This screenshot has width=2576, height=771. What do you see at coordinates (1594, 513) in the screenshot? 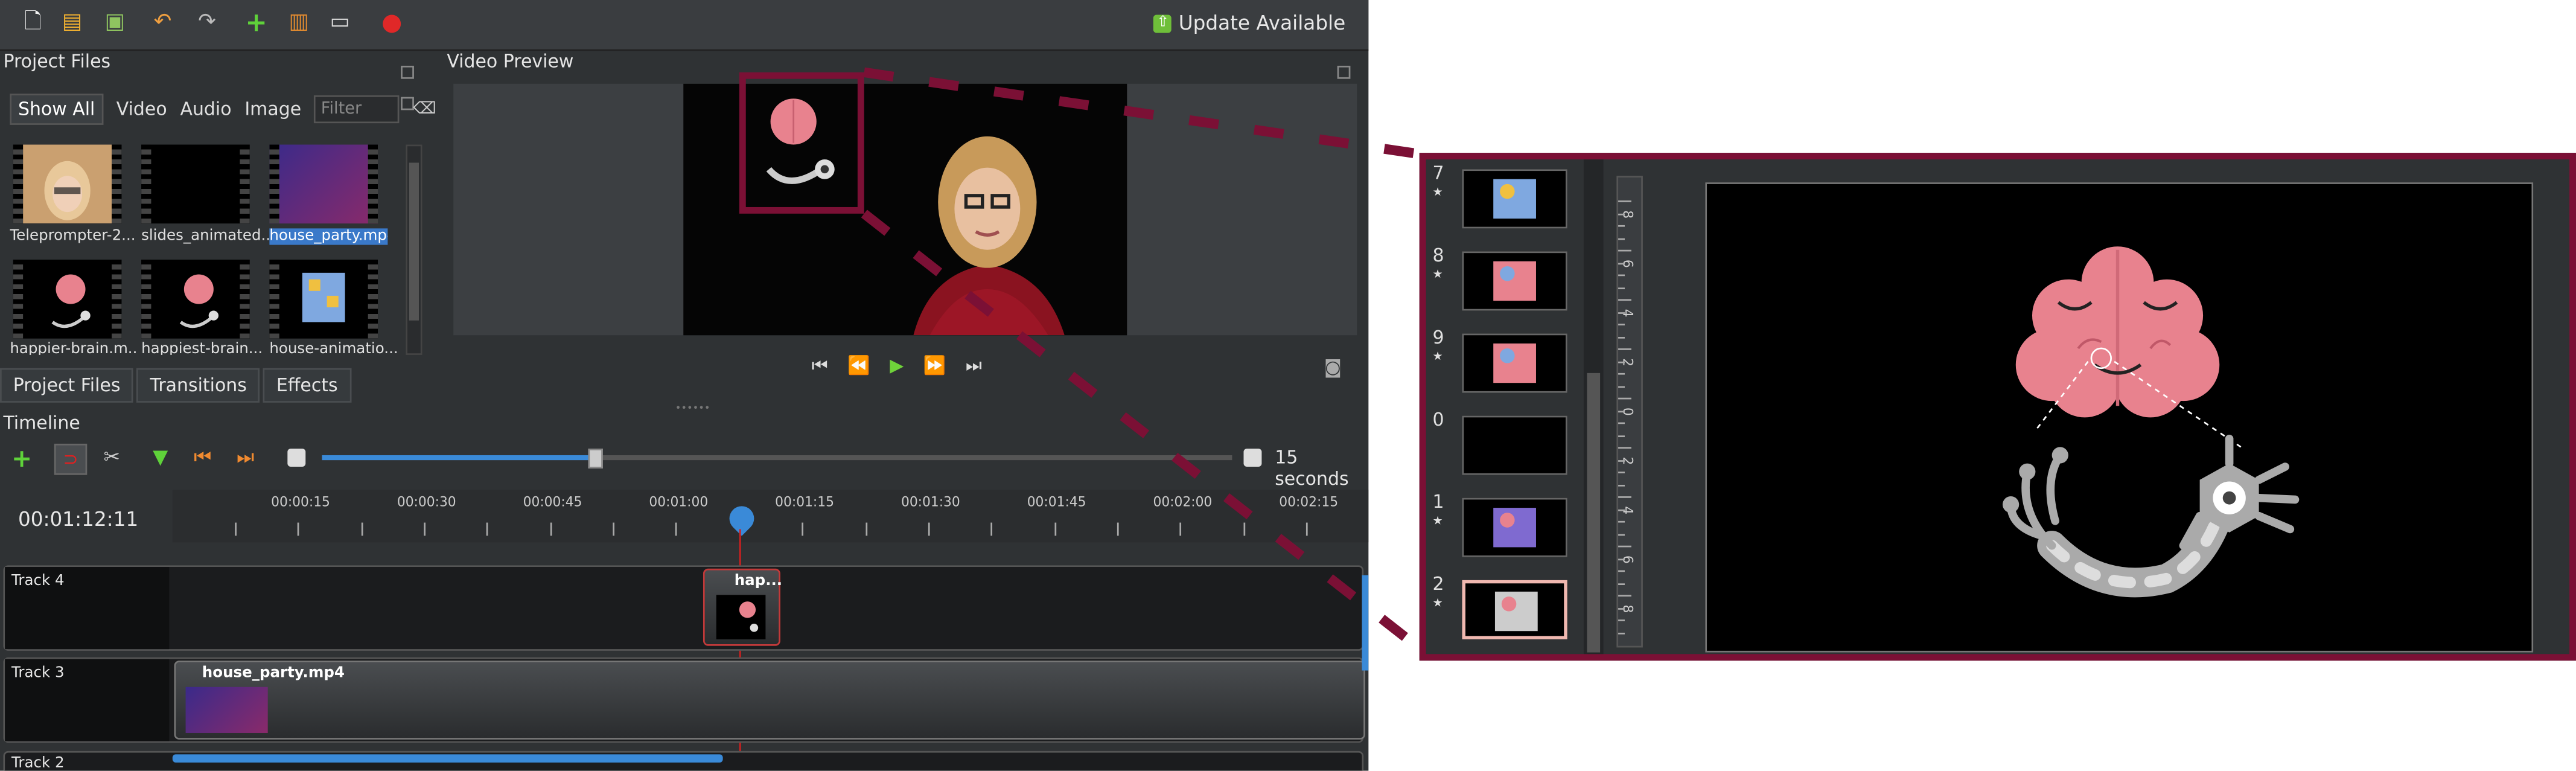
I see `frame-list-scroll-thumb` at bounding box center [1594, 513].